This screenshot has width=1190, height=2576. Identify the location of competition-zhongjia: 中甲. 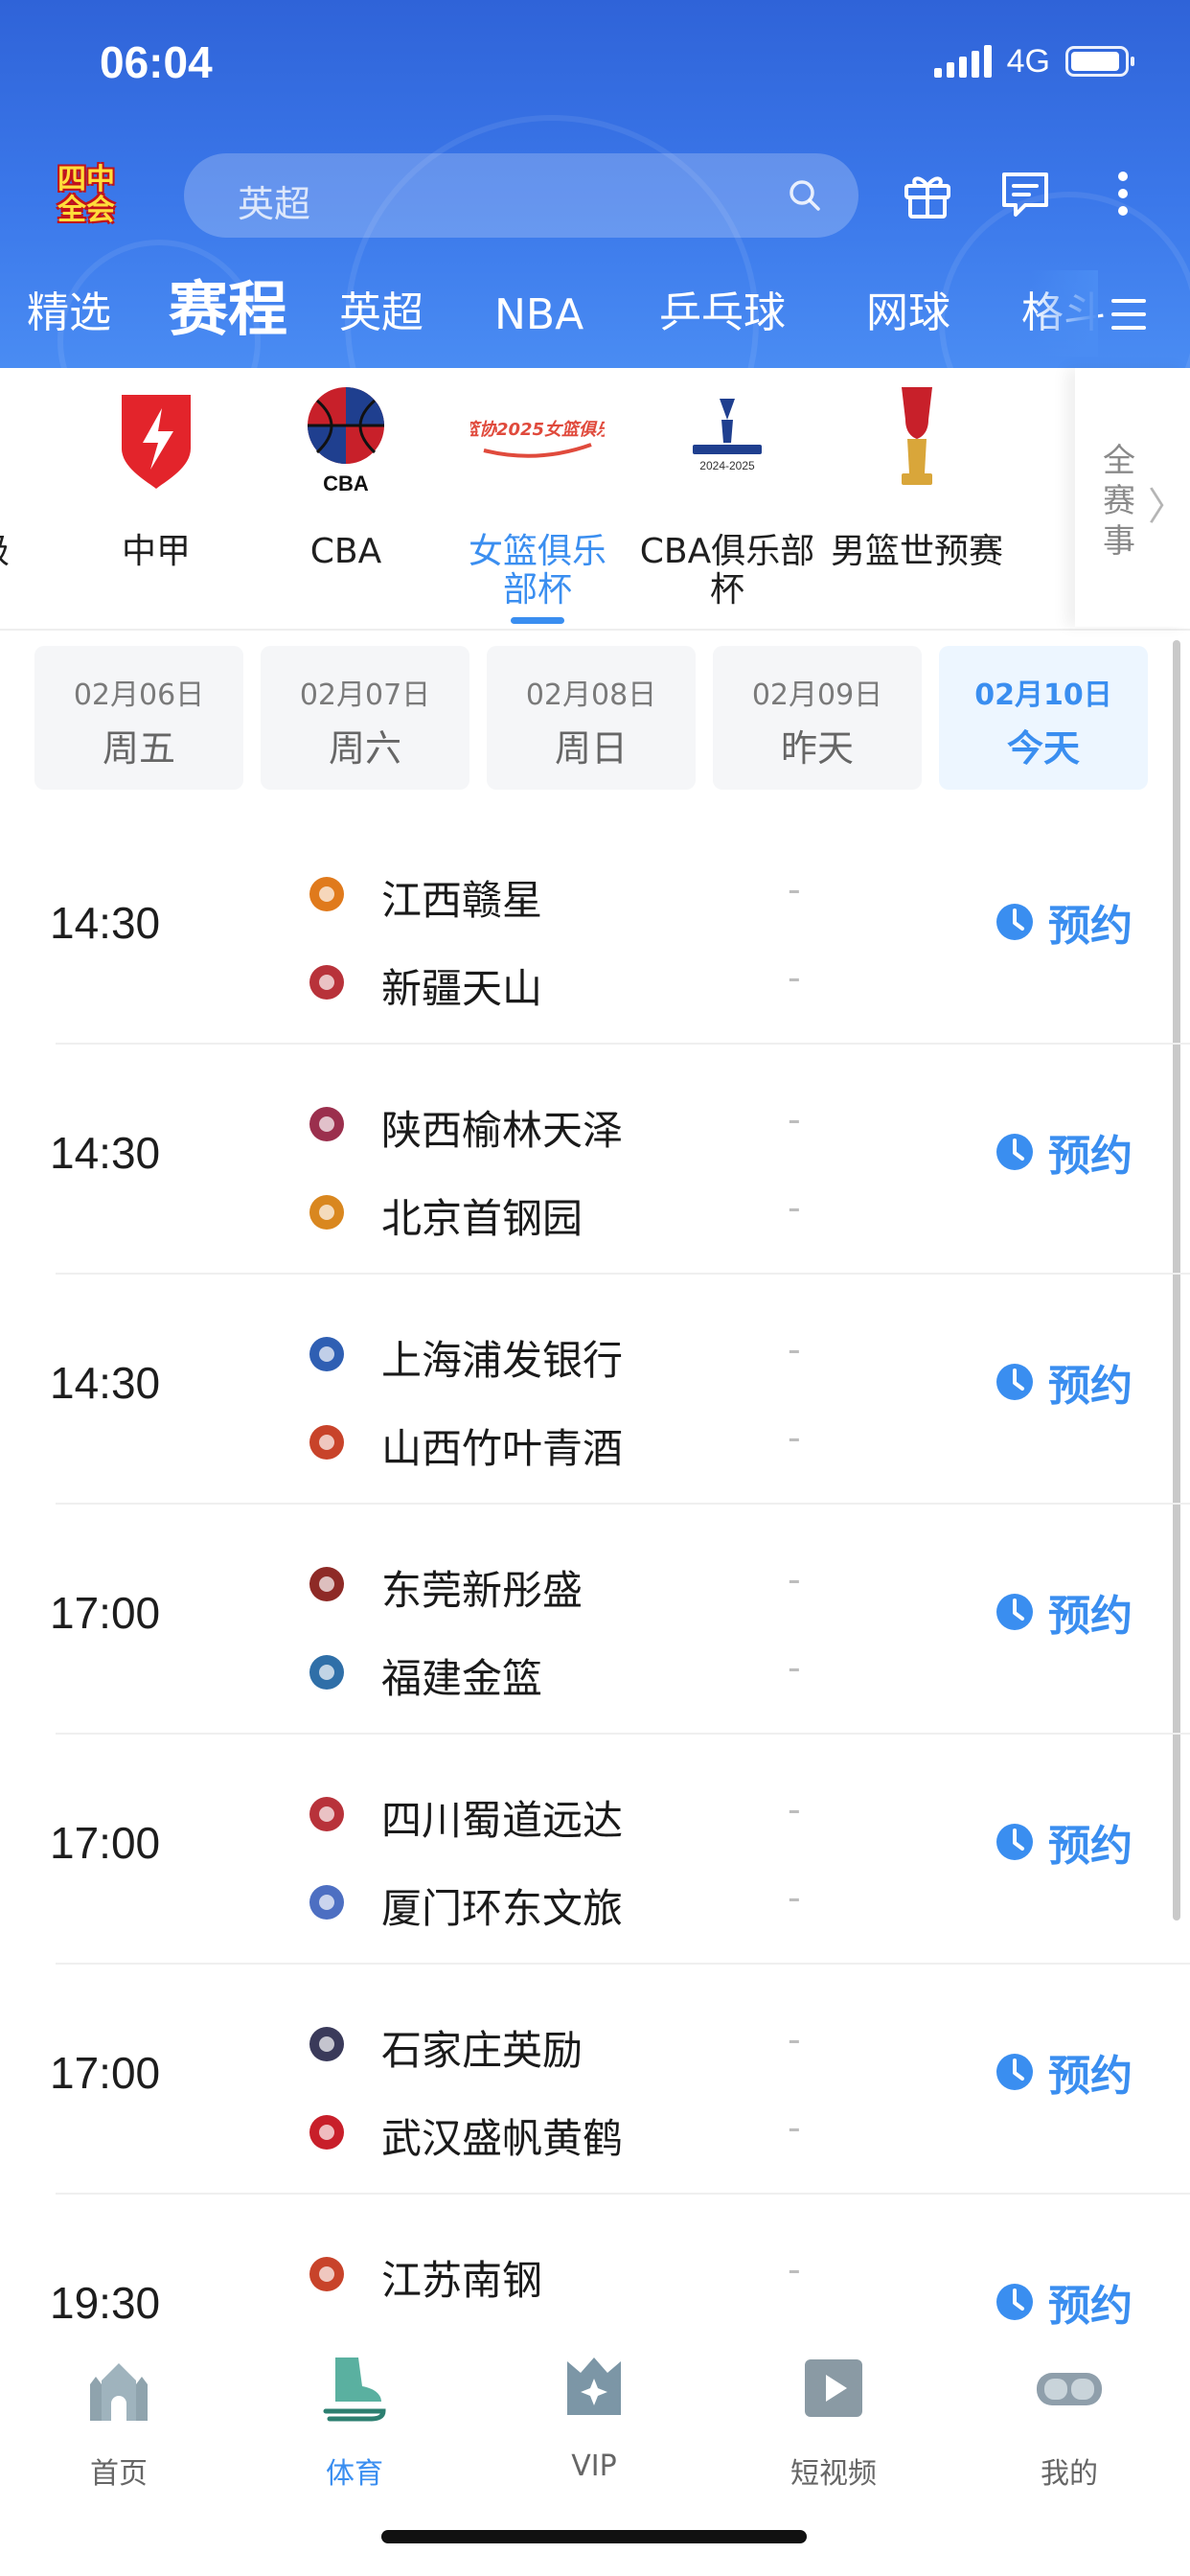
(156, 498).